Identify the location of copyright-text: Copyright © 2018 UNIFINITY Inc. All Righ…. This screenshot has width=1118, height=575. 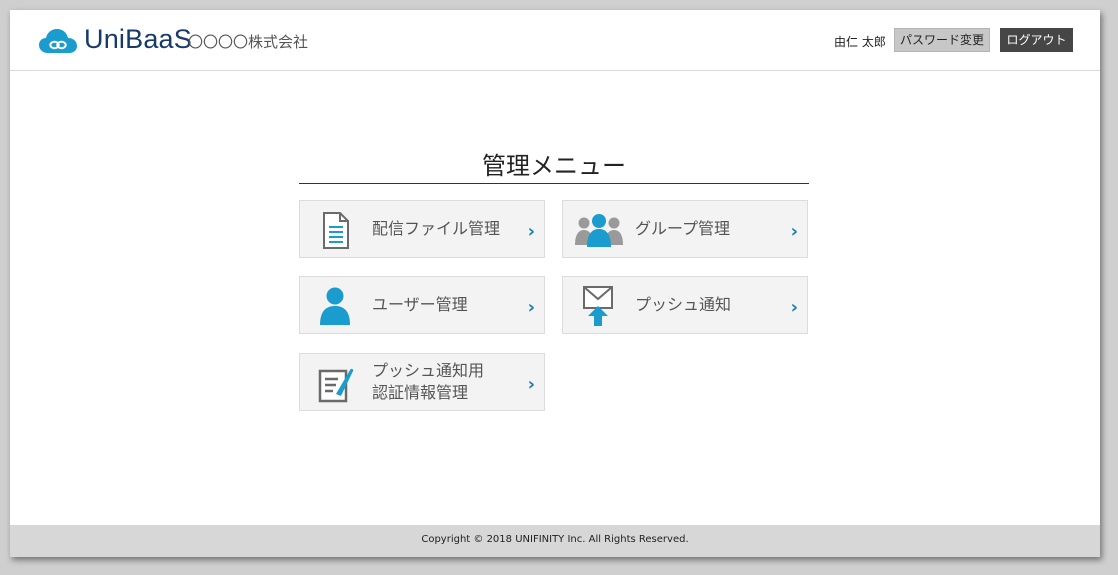
(555, 539).